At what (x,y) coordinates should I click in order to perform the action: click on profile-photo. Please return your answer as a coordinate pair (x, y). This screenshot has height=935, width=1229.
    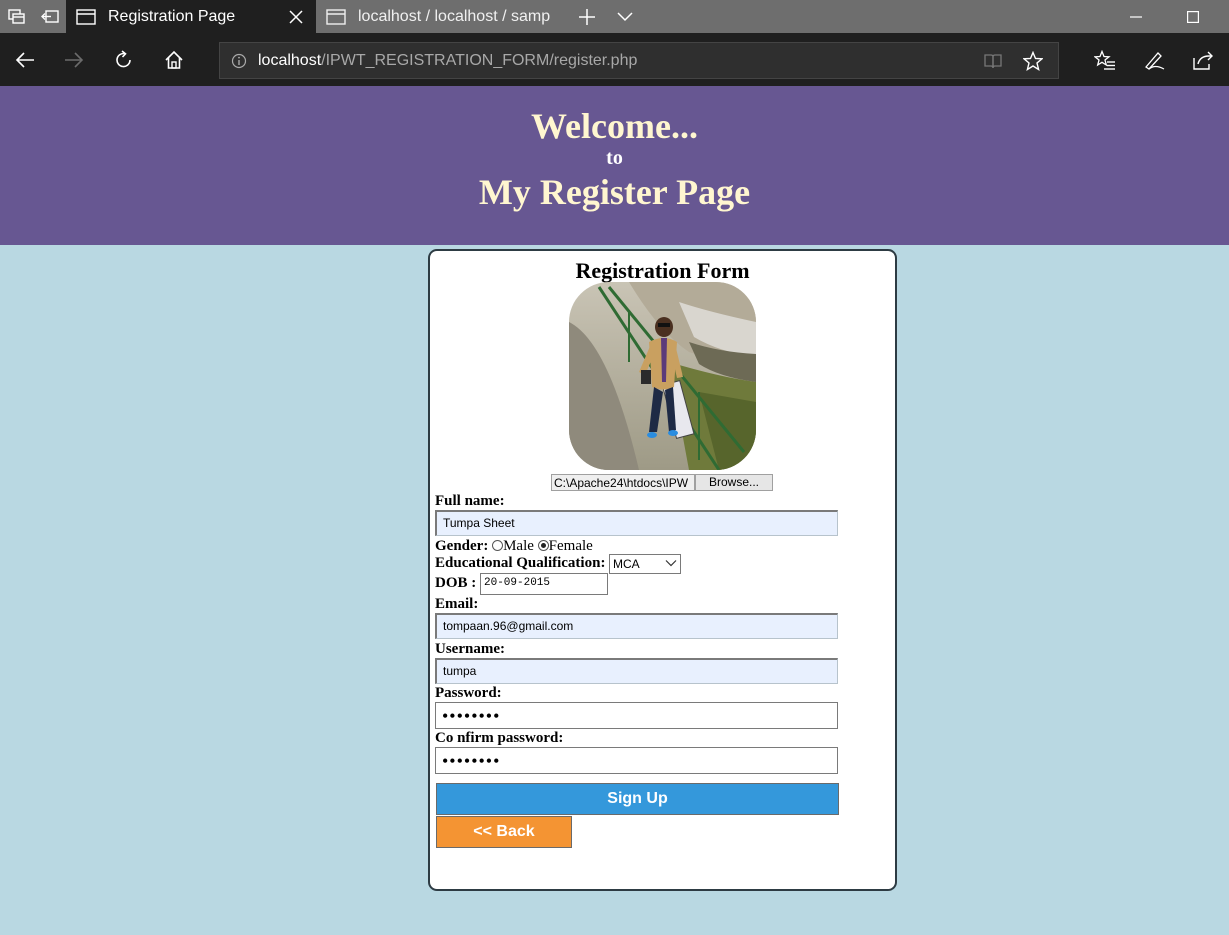
    Looking at the image, I should click on (662, 376).